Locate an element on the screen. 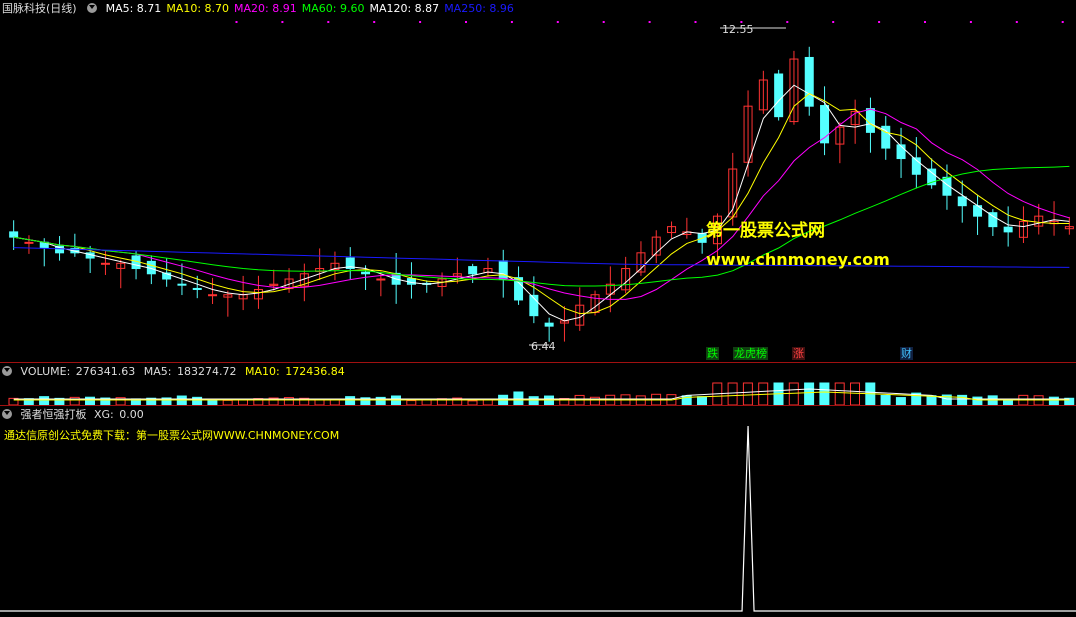 This screenshot has width=1076, height=617. volume-title: VOLUME: is located at coordinates (45, 371).